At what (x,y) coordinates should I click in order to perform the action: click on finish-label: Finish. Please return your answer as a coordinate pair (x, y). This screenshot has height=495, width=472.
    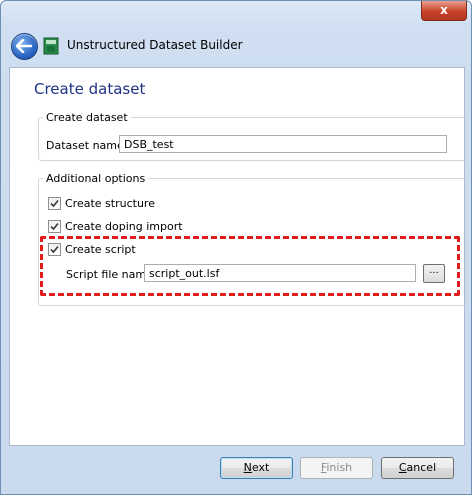
    Looking at the image, I should click on (336, 467).